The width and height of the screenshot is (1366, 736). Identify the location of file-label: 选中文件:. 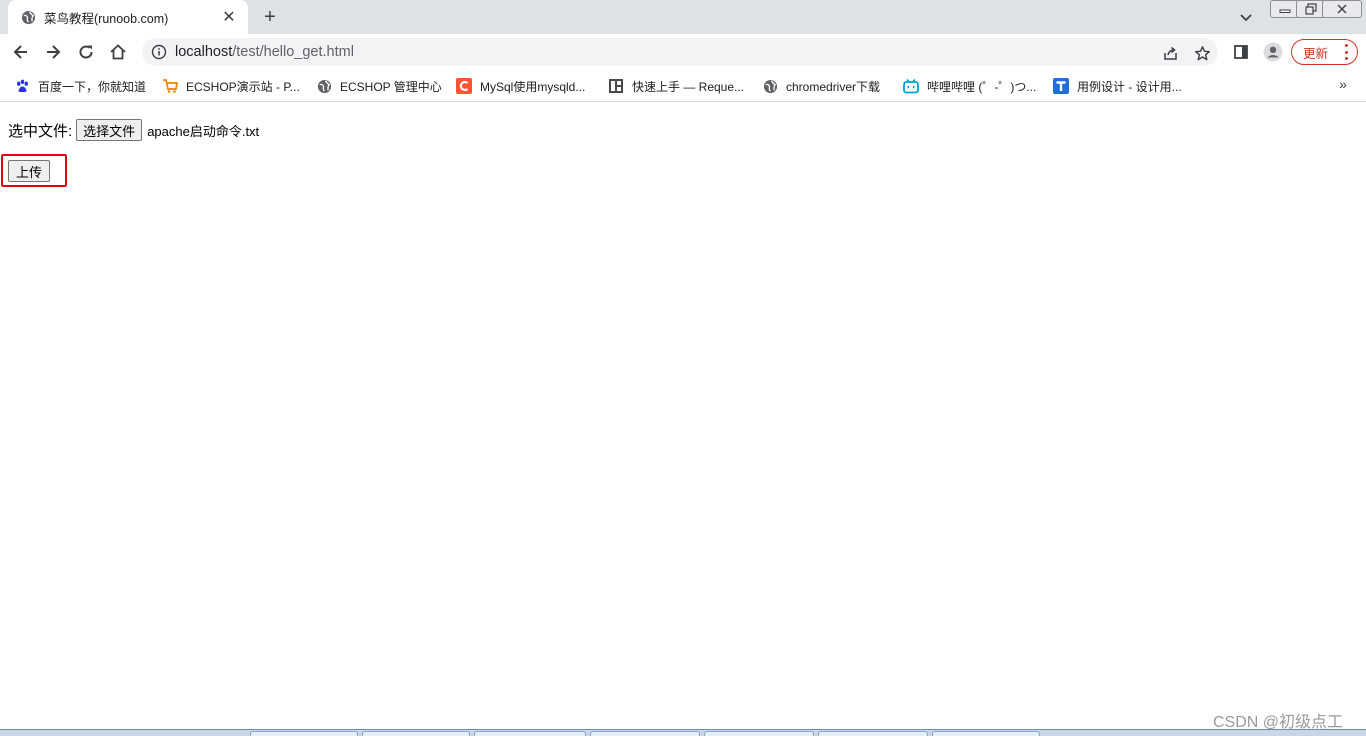
(40, 131).